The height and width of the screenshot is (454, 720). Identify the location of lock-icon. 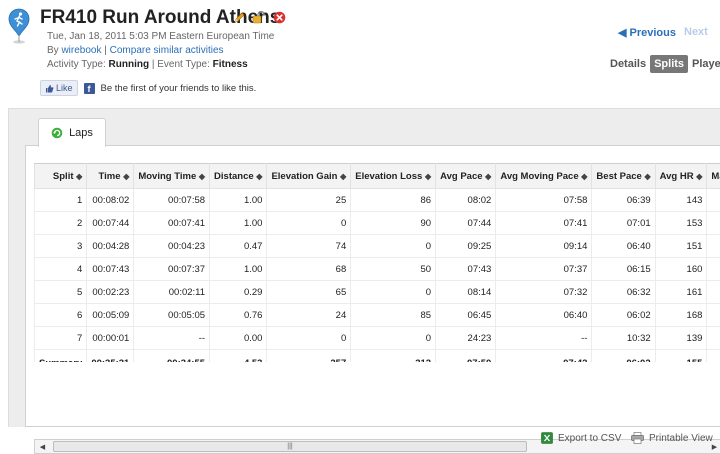
(259, 17).